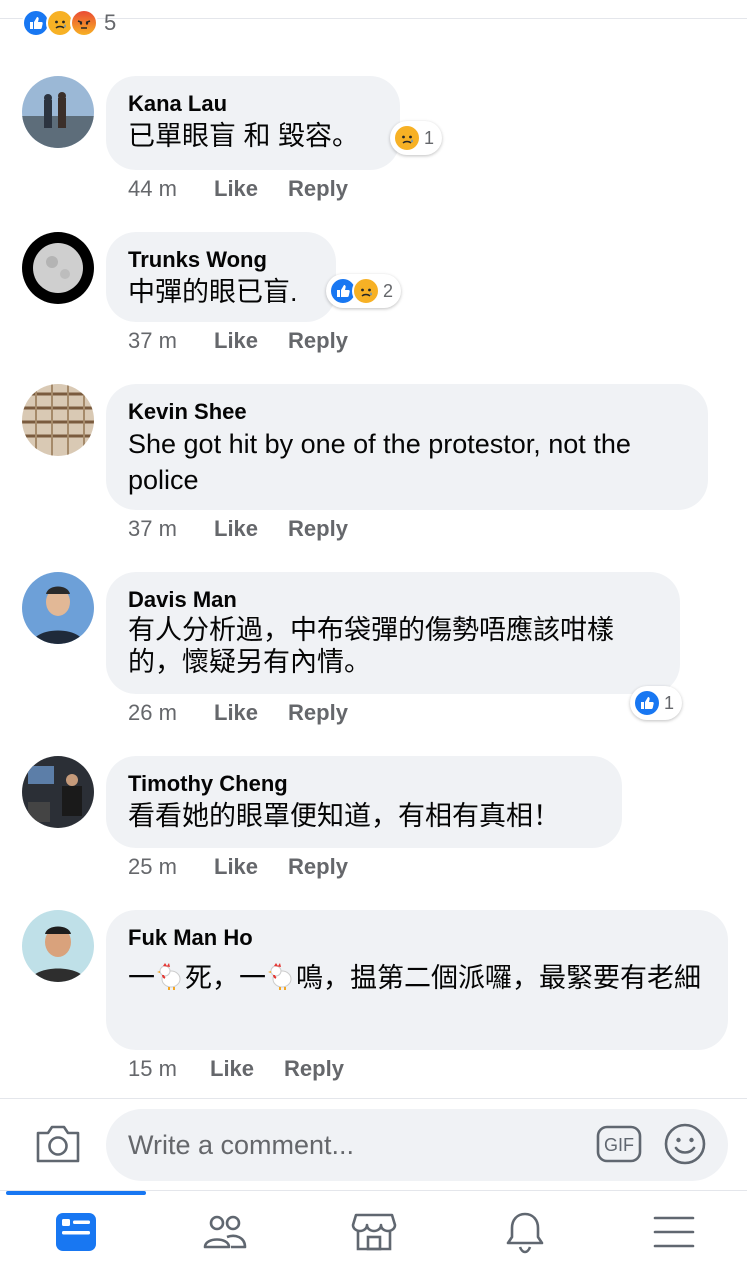  I want to click on comment-bubble: Trunks Wong 中彈的眼已盲., so click(221, 277).